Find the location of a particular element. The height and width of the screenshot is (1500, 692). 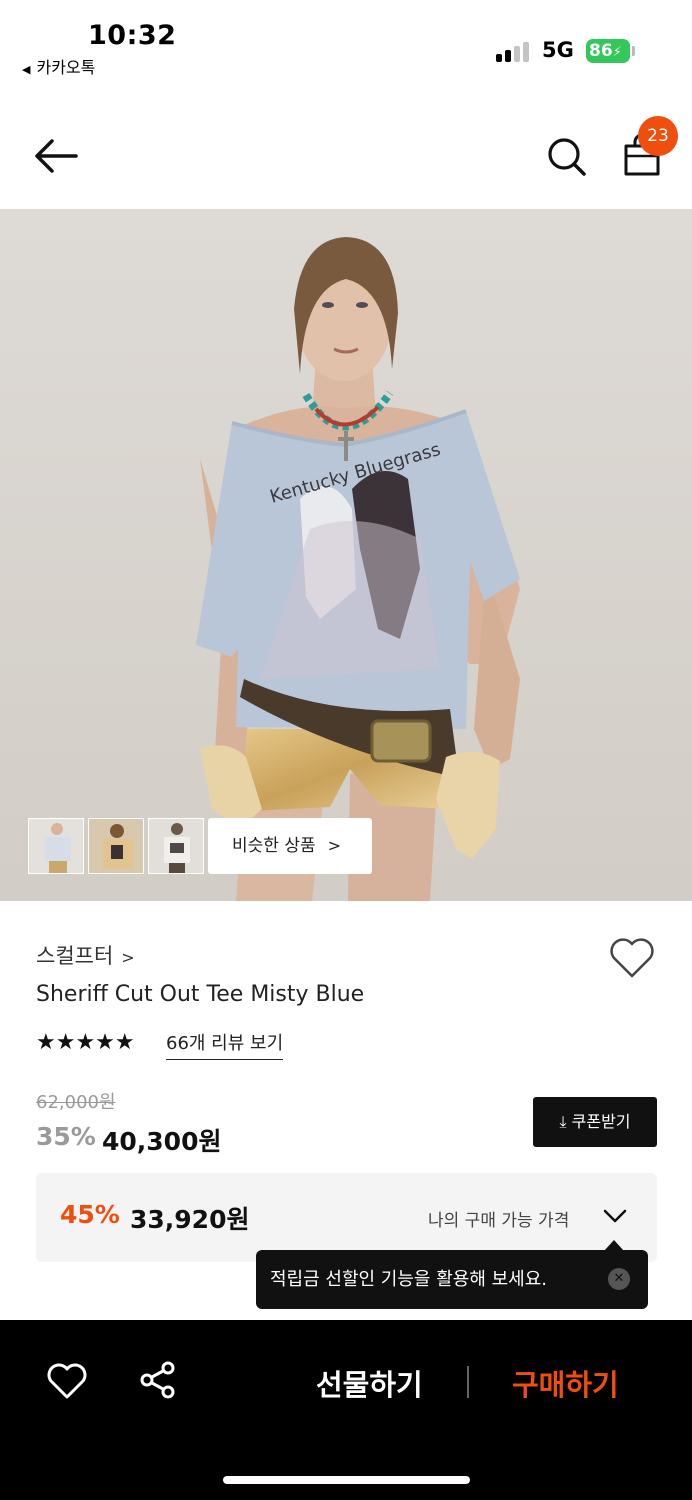

wishlist-button is located at coordinates (632, 958).